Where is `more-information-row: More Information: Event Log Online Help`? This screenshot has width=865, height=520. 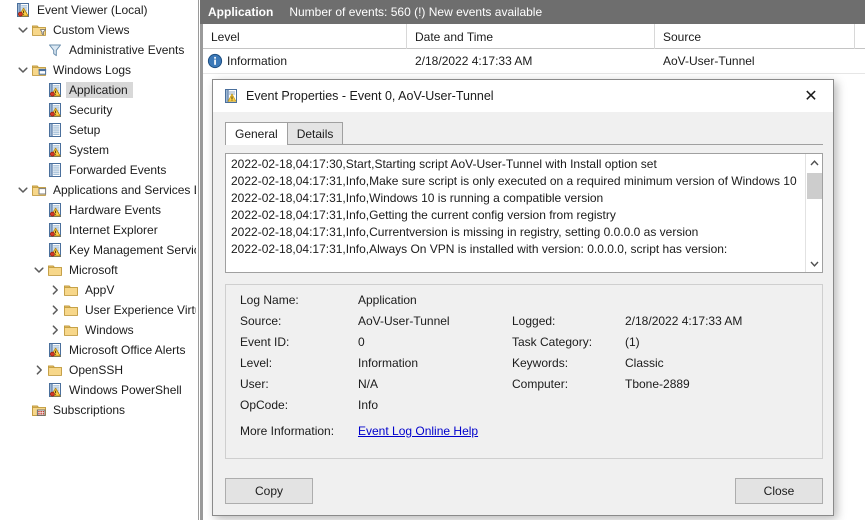
more-information-row: More Information: Event Log Online Help is located at coordinates (525, 434).